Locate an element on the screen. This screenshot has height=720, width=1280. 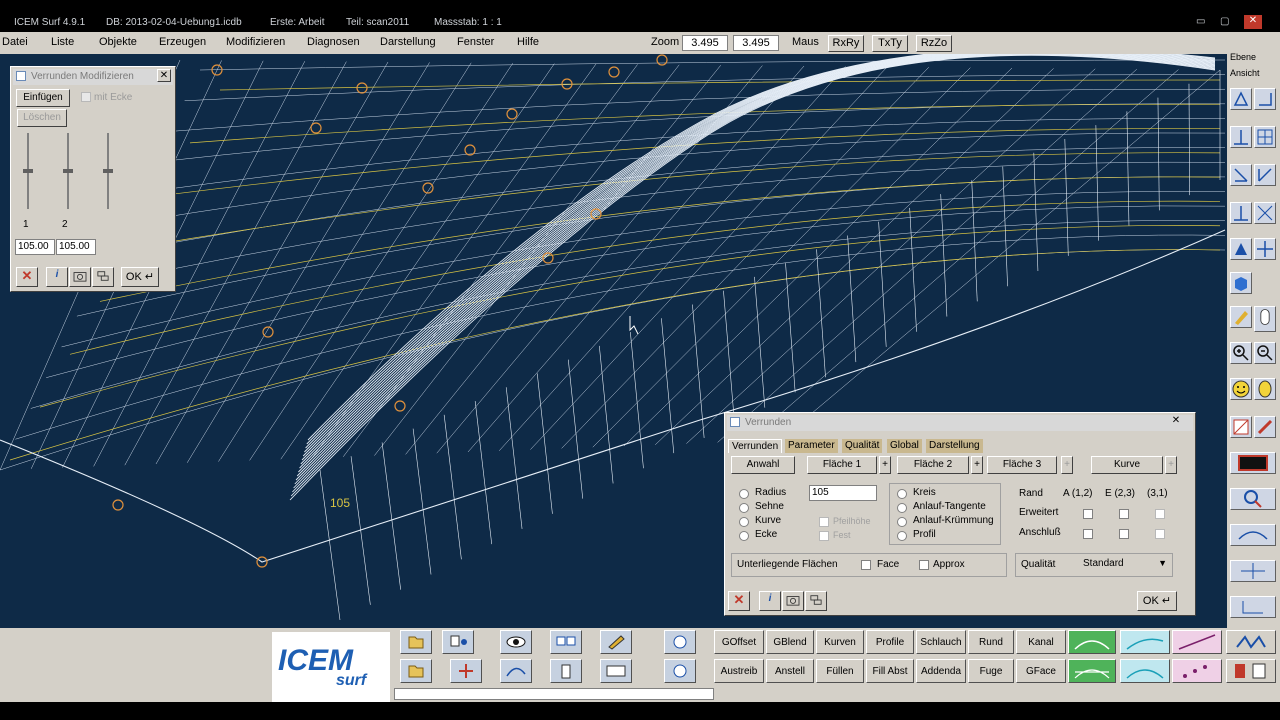
einfuegen-button: Einfügen is located at coordinates (43, 98).